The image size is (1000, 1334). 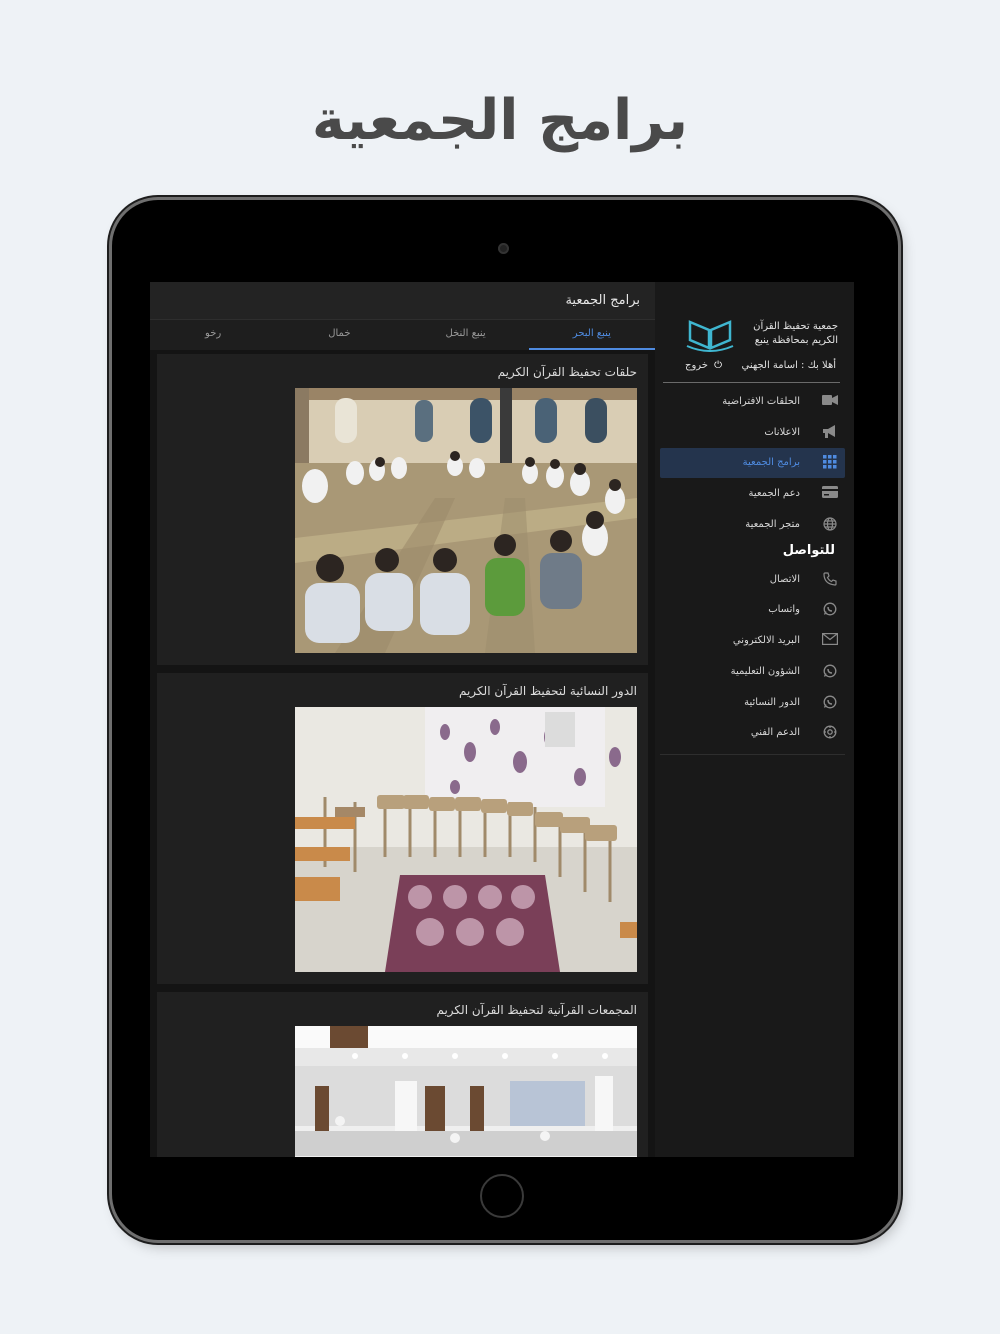 I want to click on sidebar-item-education-affairs: الشؤون التعليمية, so click(x=752, y=672).